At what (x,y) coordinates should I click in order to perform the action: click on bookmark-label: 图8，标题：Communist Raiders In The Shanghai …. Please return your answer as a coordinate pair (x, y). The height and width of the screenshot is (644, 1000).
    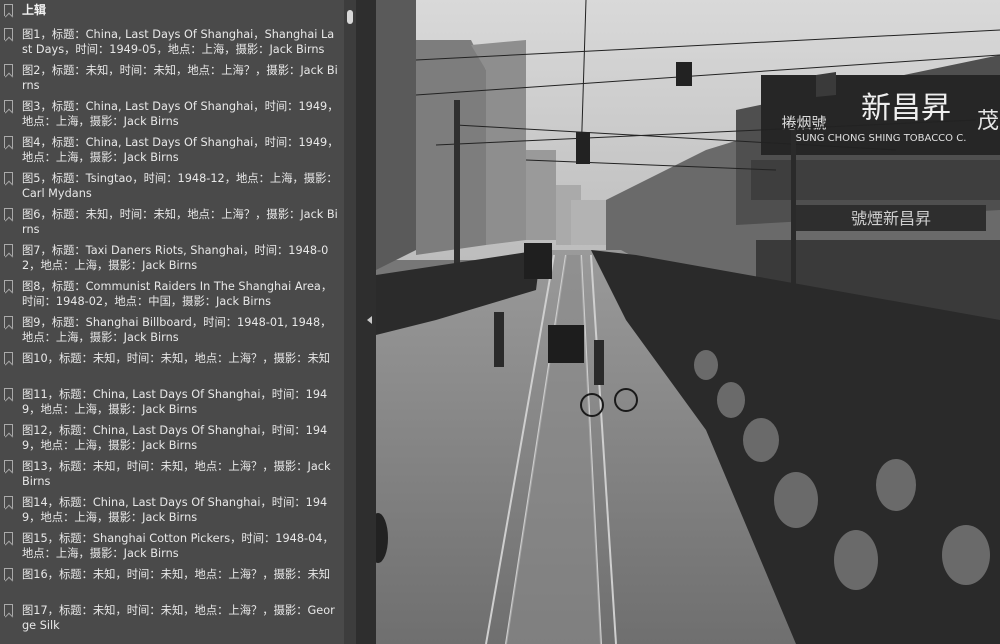
    Looking at the image, I should click on (177, 294).